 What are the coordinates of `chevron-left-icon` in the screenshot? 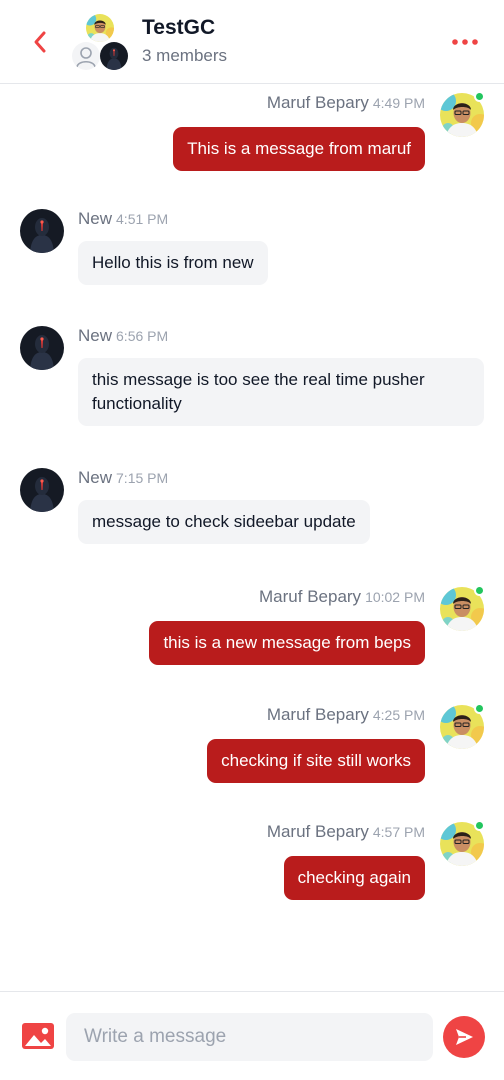 It's located at (40, 42).